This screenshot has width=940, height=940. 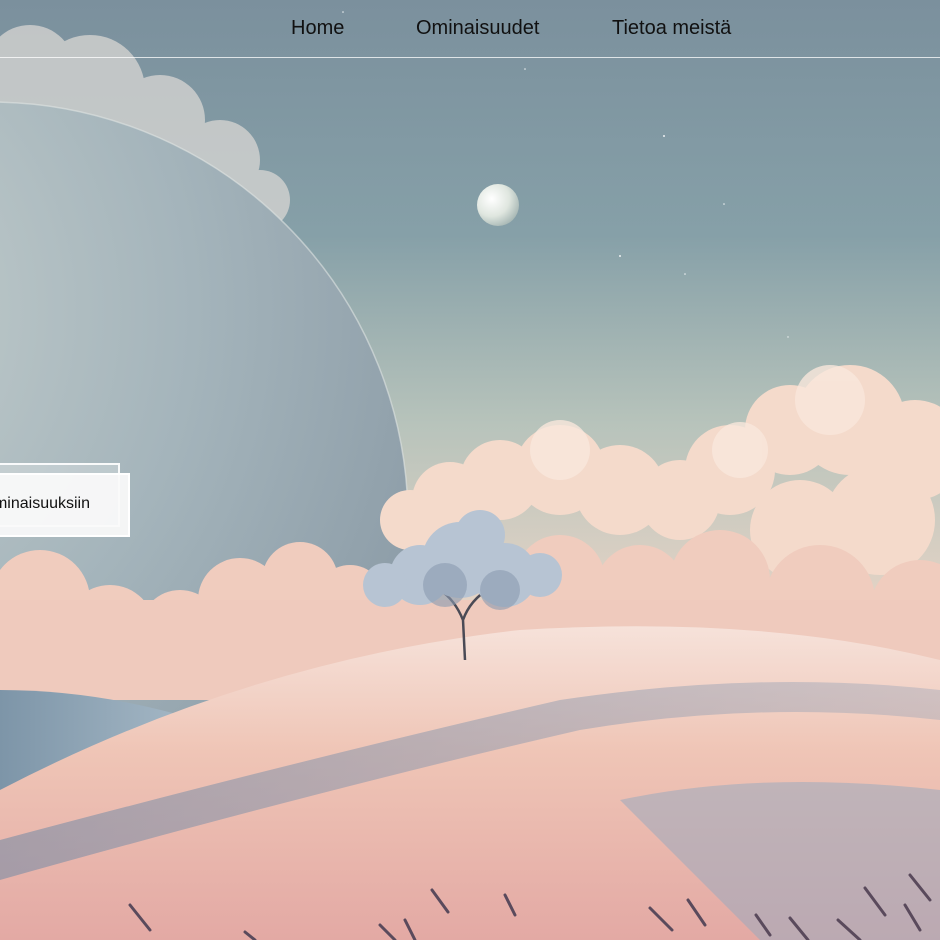 What do you see at coordinates (317, 28) in the screenshot?
I see `nav-link-home: Home` at bounding box center [317, 28].